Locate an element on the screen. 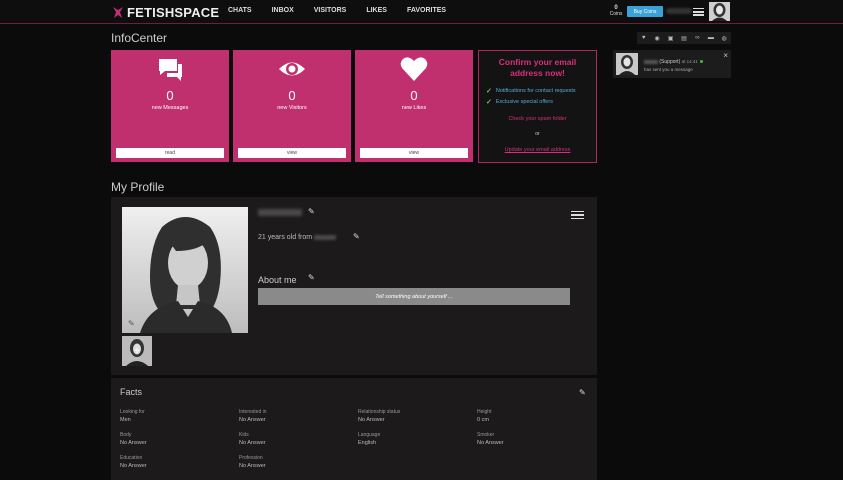  brand-logo: FETISHSPACE is located at coordinates (165, 12).